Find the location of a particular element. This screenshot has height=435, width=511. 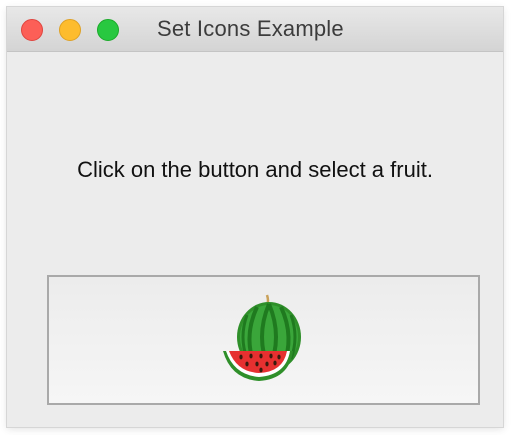

title-bar: Set Icons Example is located at coordinates (255, 29).